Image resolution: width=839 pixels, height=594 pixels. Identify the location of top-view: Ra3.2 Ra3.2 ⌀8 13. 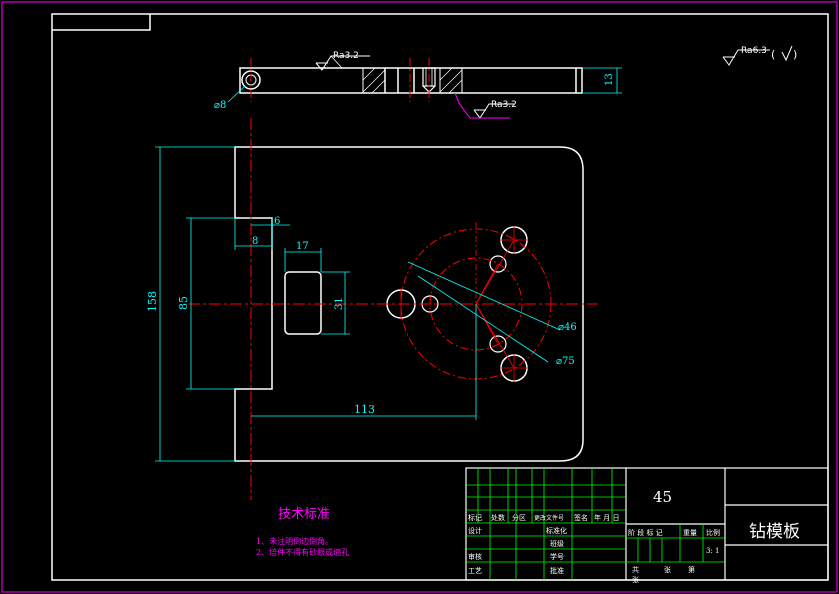
(418, 85).